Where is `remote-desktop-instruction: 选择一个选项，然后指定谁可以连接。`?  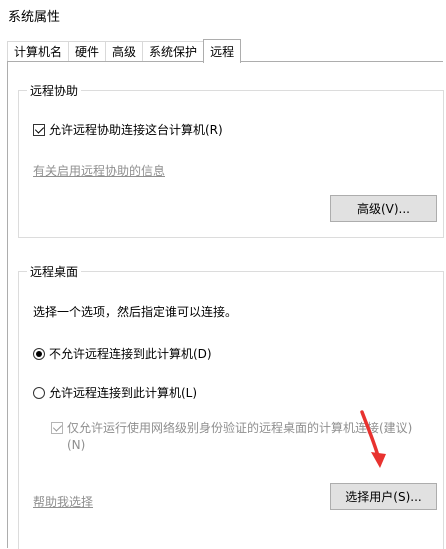 remote-desktop-instruction: 选择一个选项，然后指定谁可以连接。 is located at coordinates (135, 312).